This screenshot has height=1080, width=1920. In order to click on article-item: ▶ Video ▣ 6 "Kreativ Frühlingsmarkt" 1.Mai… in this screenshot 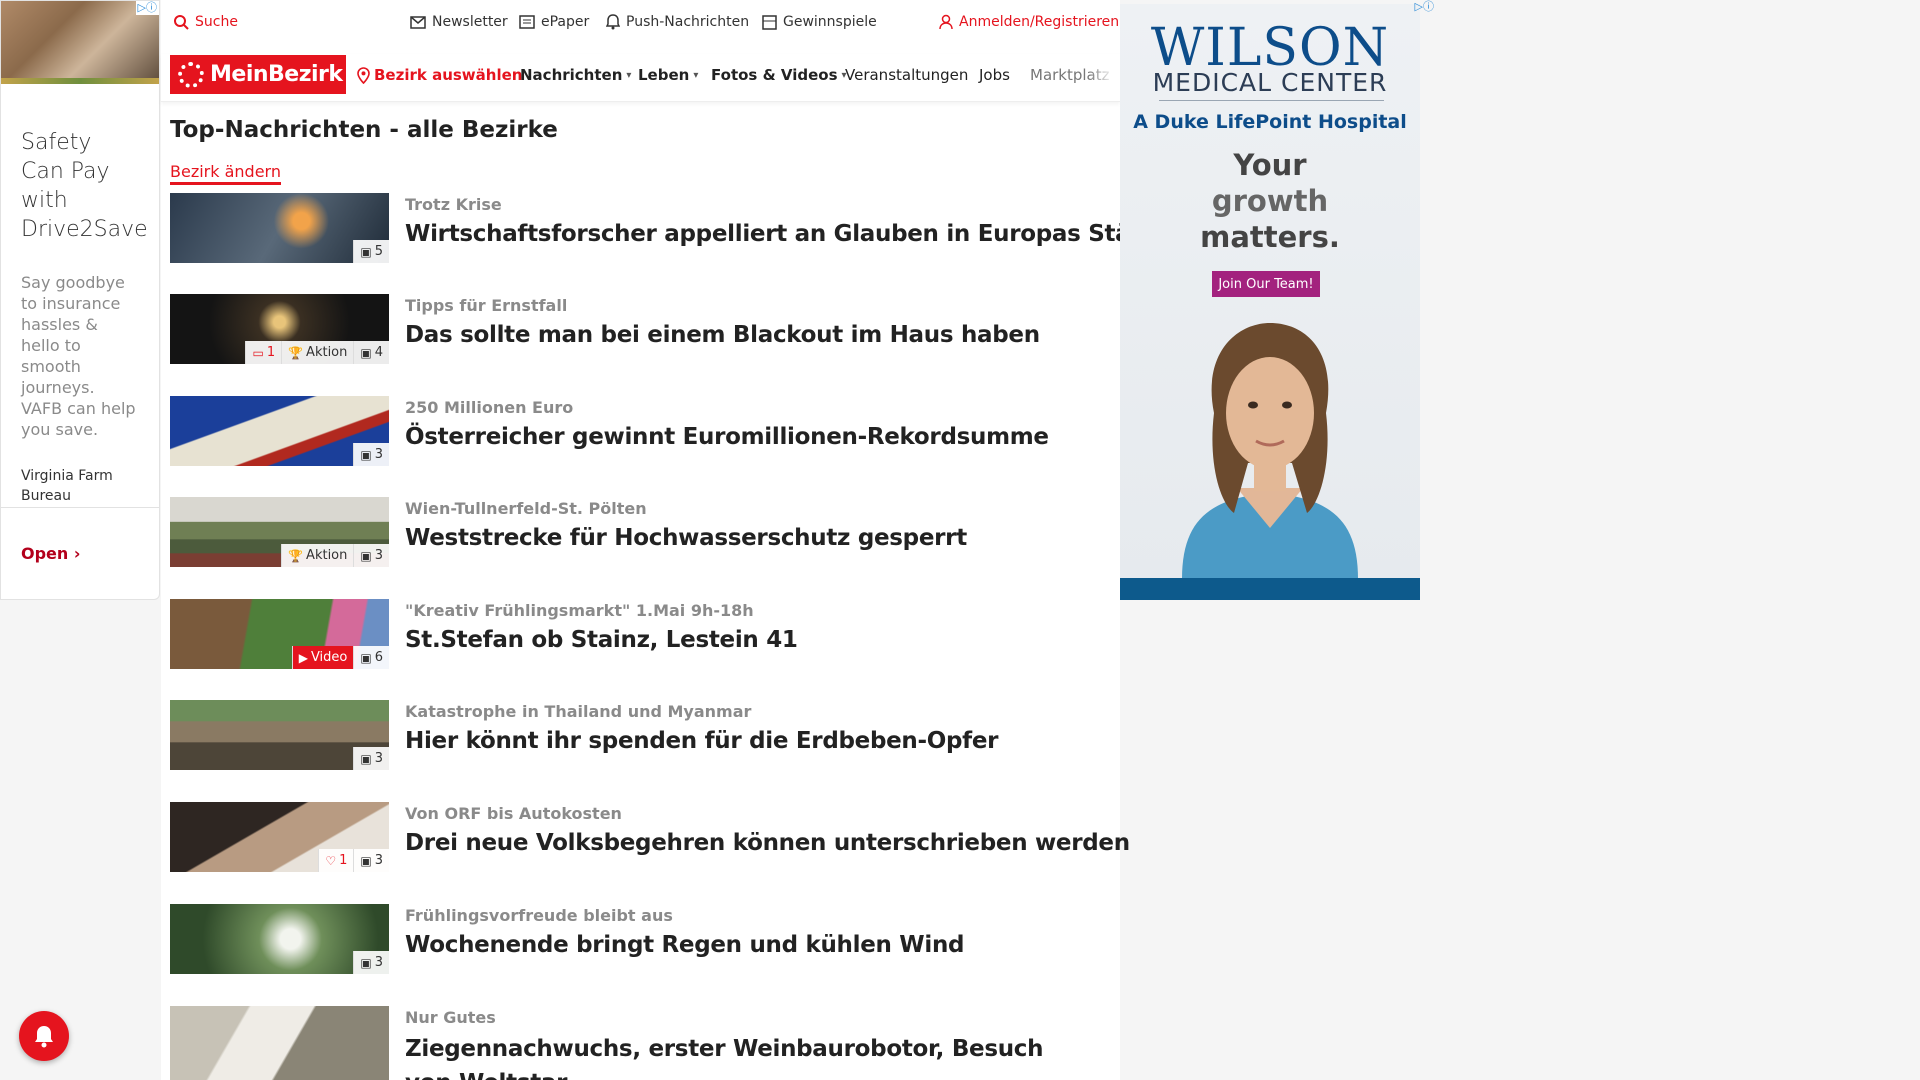, I will do `click(640, 634)`.